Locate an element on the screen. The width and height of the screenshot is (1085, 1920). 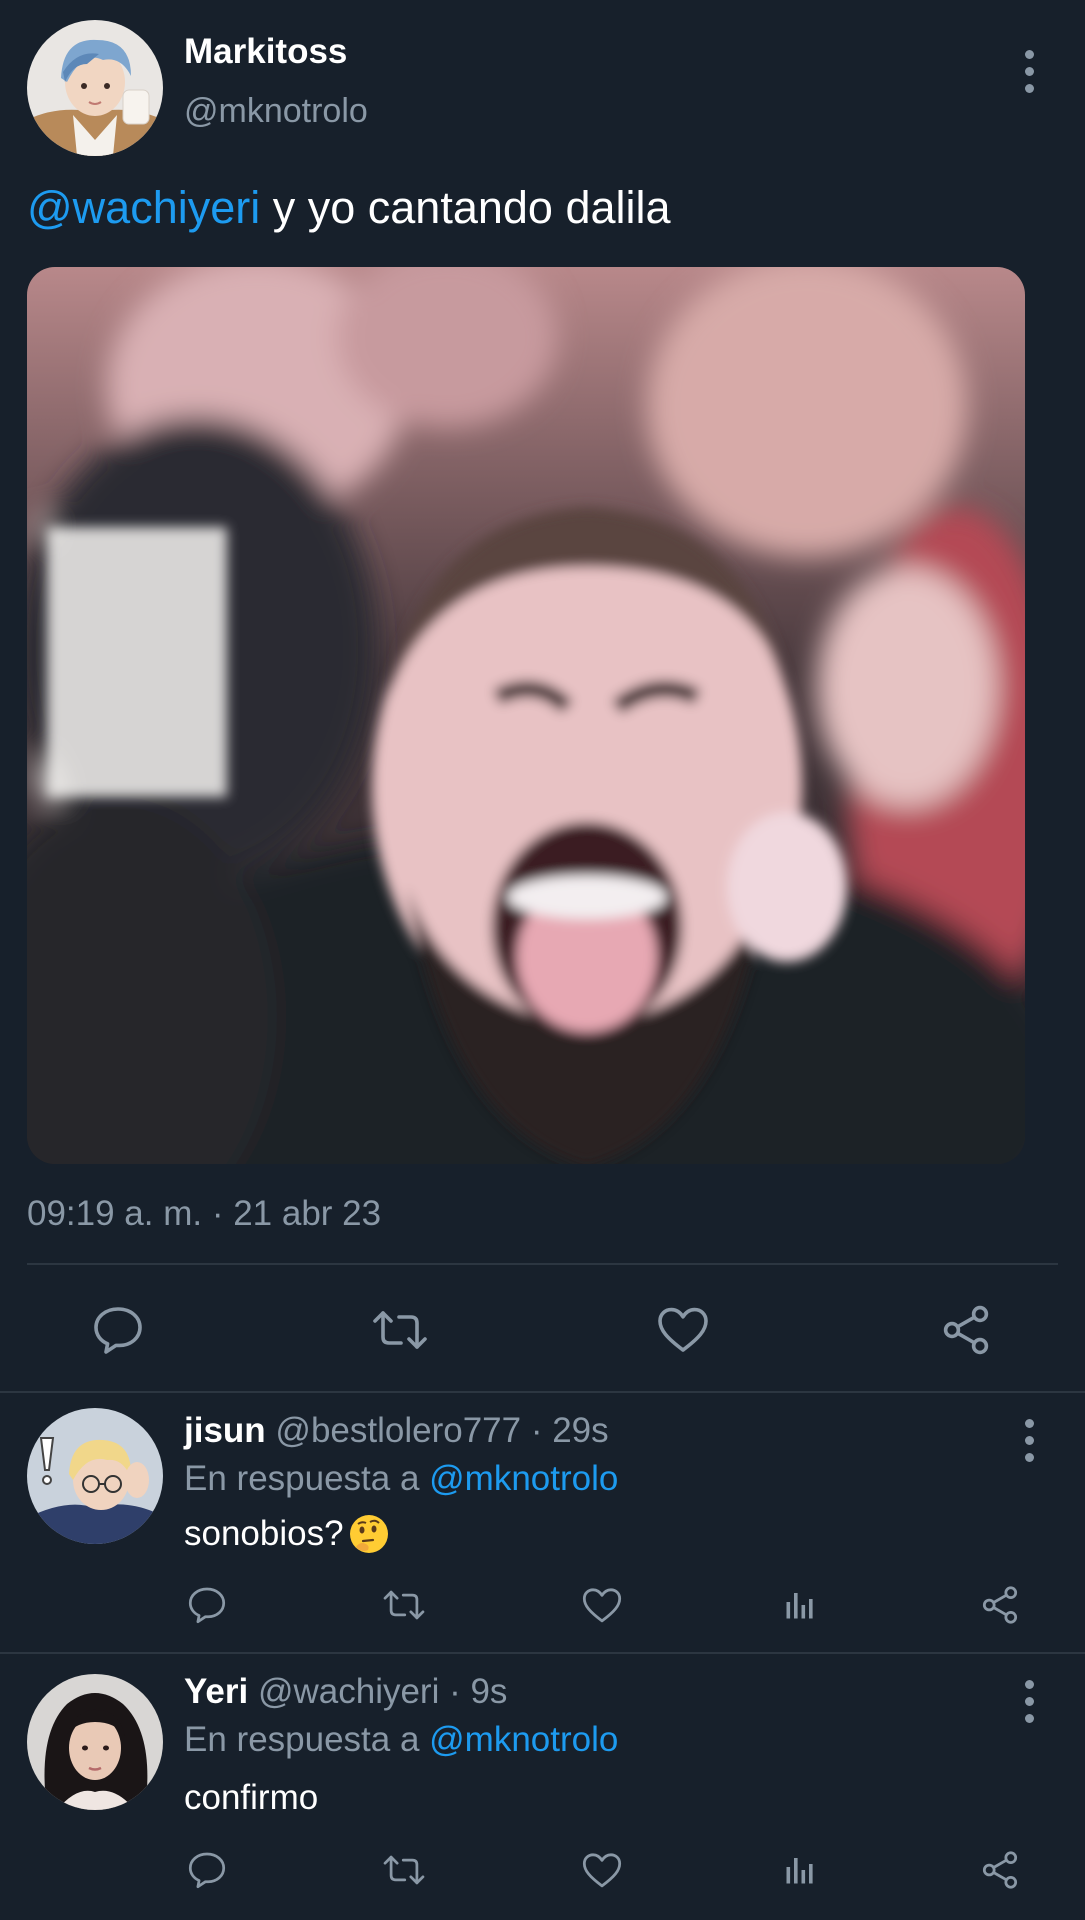
reply-header: jisun @bestlolero777 · 29s is located at coordinates (396, 1431).